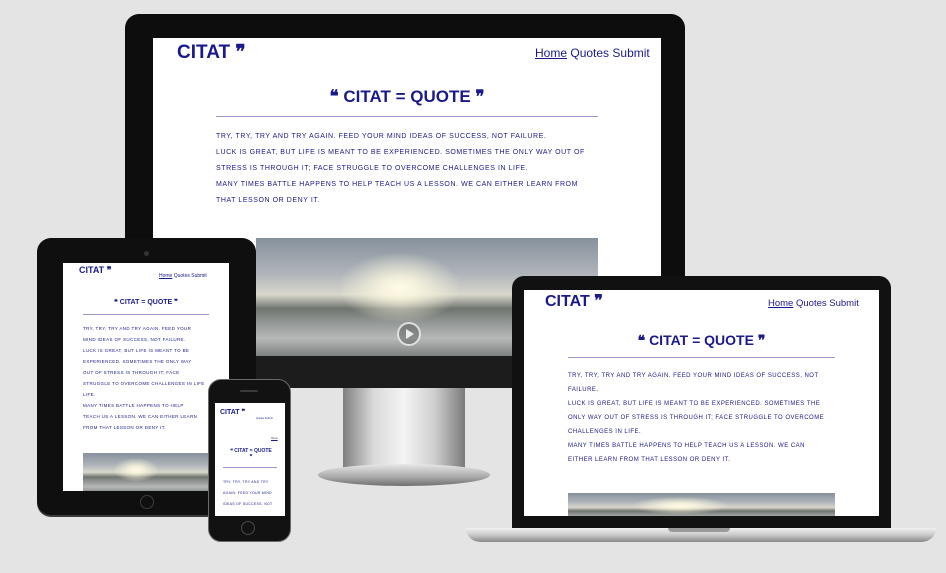  What do you see at coordinates (133, 405) in the screenshot?
I see `quote-line: Many times battle happens to help` at bounding box center [133, 405].